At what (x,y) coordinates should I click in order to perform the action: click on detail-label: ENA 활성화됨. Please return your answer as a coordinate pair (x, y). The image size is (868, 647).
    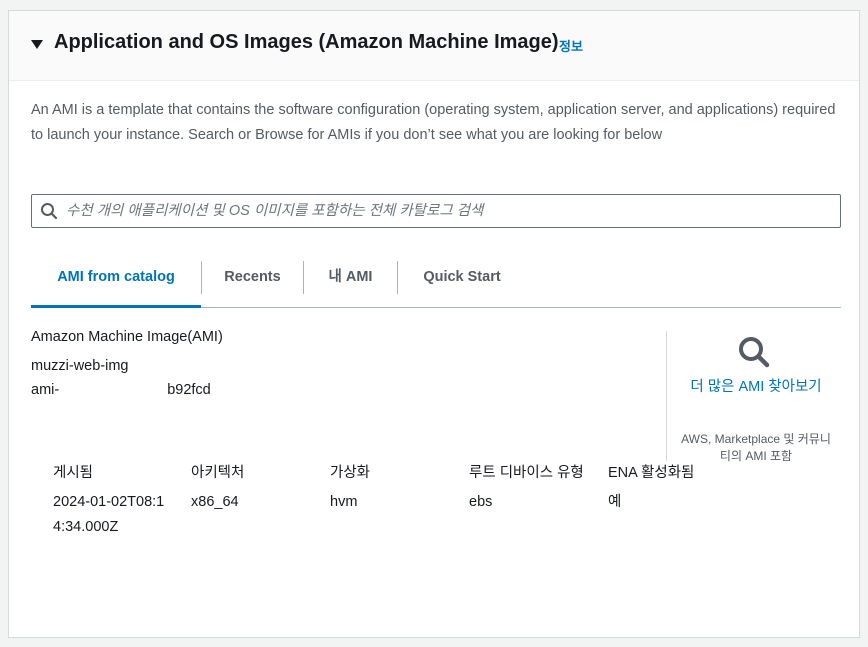
    Looking at the image, I should click on (651, 473).